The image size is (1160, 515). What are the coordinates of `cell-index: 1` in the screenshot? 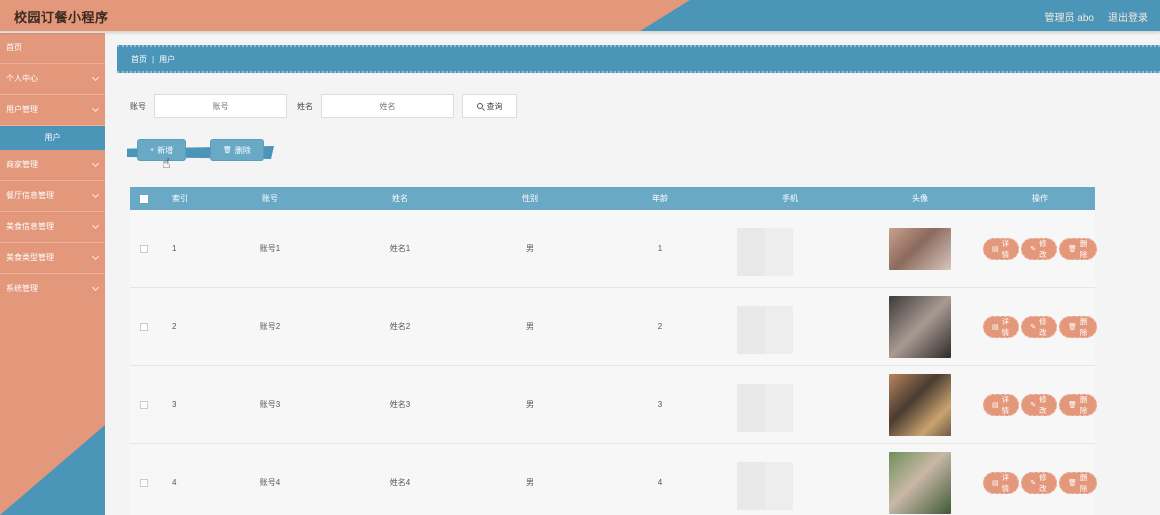 It's located at (174, 248).